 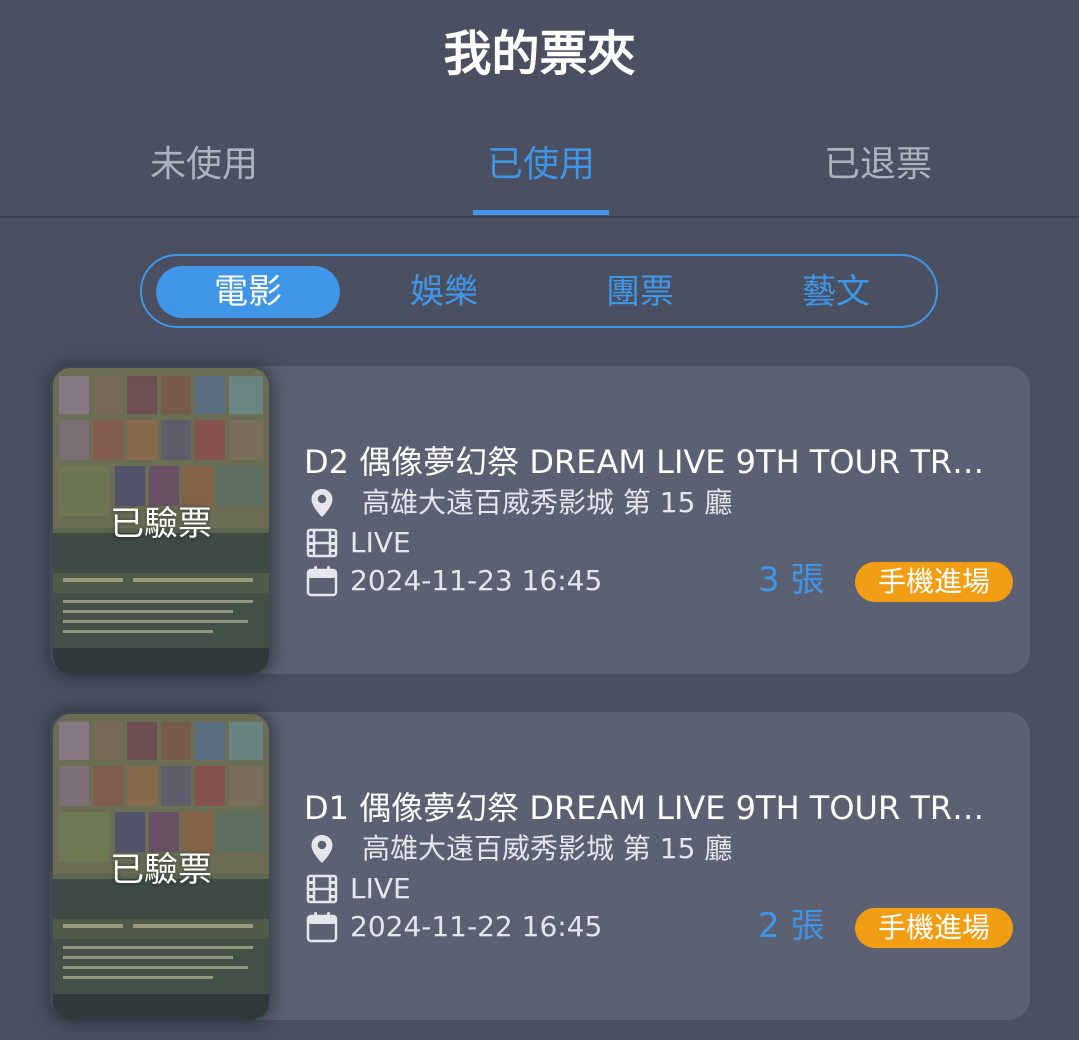 What do you see at coordinates (476, 580) in the screenshot?
I see `datetime-text: 2024-11-23 16:45` at bounding box center [476, 580].